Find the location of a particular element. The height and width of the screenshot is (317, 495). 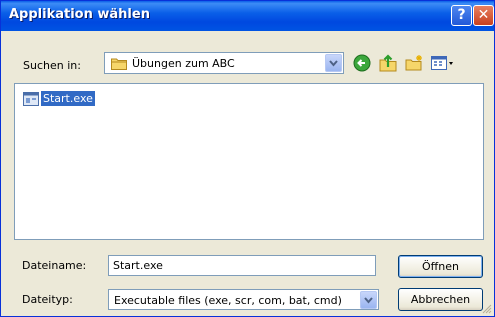

lookin-dropdown: Übungen zum ABC is located at coordinates (224, 63).